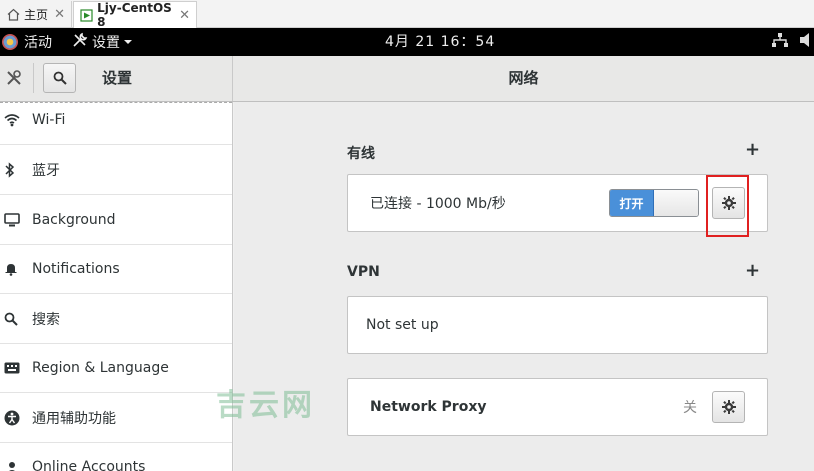  I want to click on vpn-status: Not set up, so click(402, 325).